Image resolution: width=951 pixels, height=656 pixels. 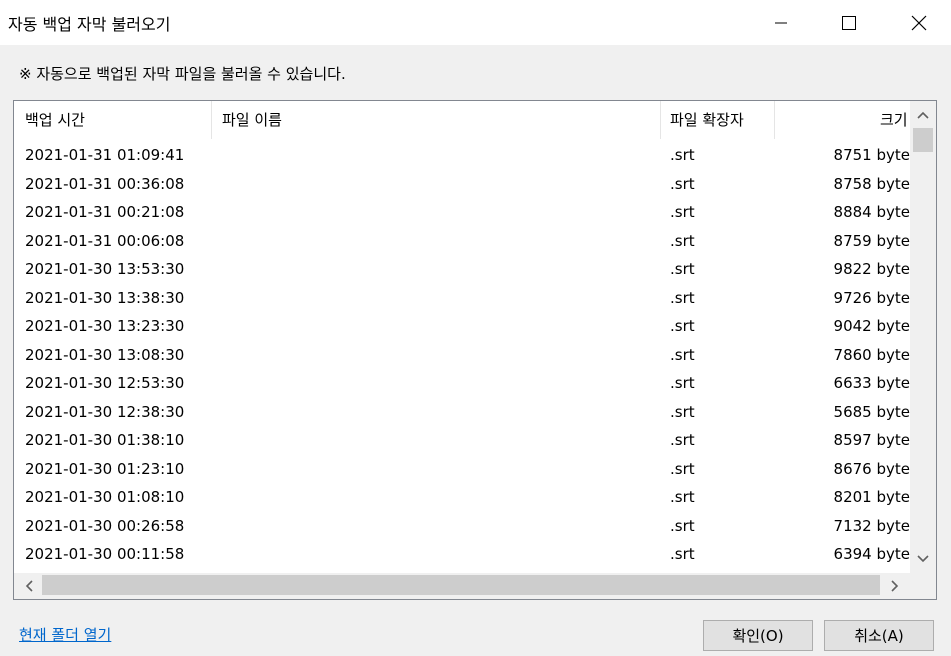 I want to click on horizontal-scroll-thumb, so click(x=461, y=585).